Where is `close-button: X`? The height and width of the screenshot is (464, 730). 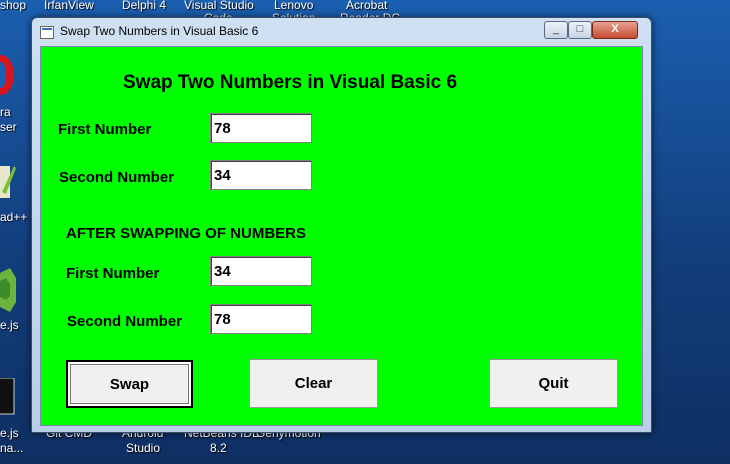
close-button: X is located at coordinates (615, 30).